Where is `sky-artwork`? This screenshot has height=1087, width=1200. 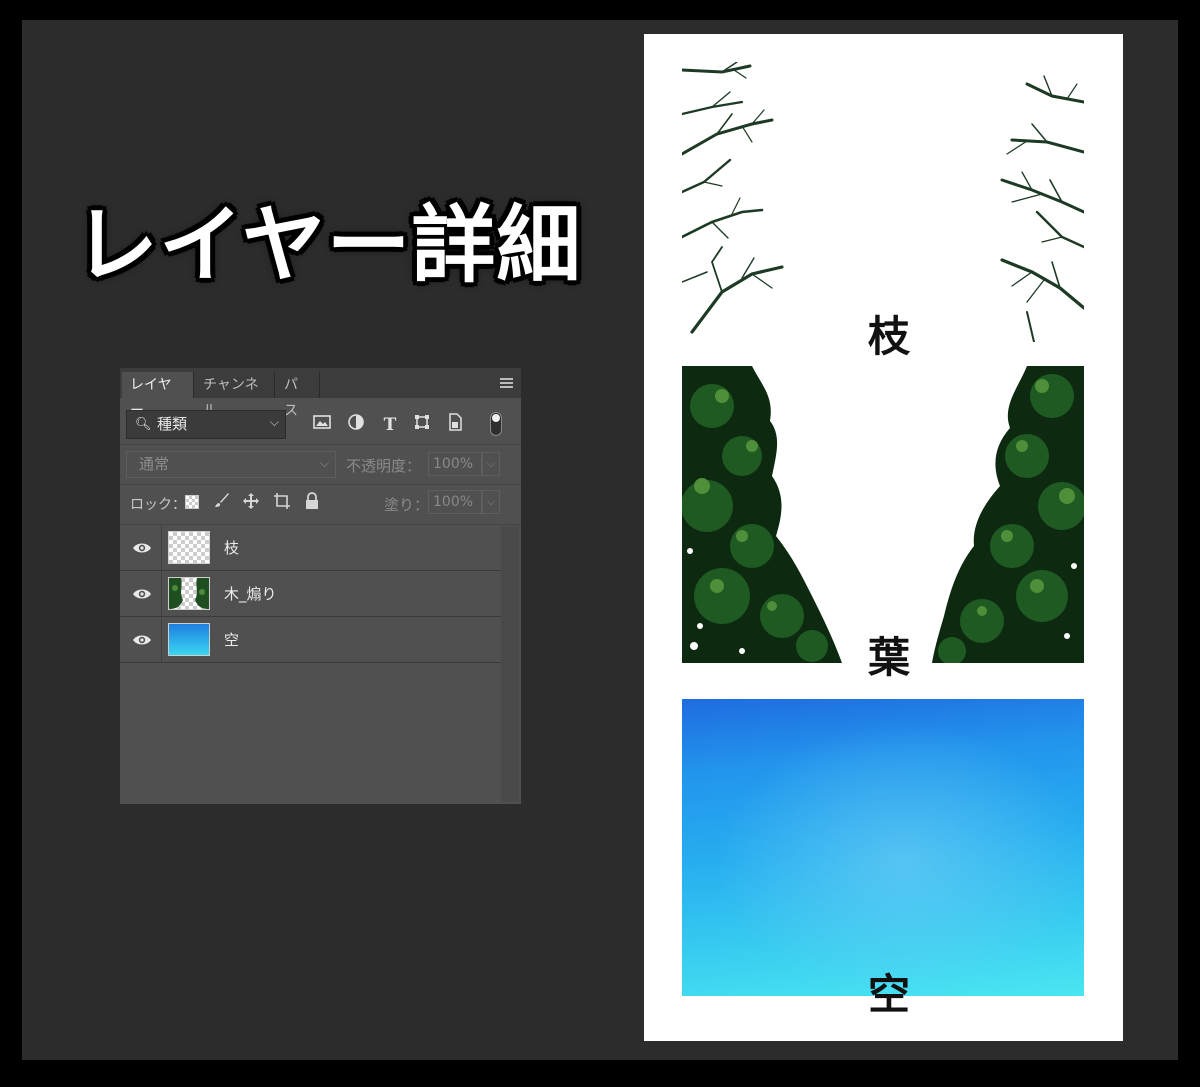
sky-artwork is located at coordinates (883, 847).